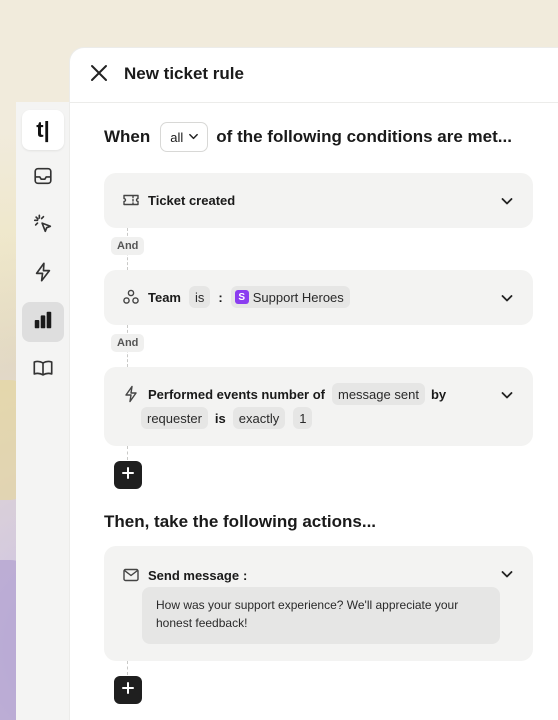 The image size is (558, 720). Describe the element at coordinates (131, 297) in the screenshot. I see `team-icon` at that location.